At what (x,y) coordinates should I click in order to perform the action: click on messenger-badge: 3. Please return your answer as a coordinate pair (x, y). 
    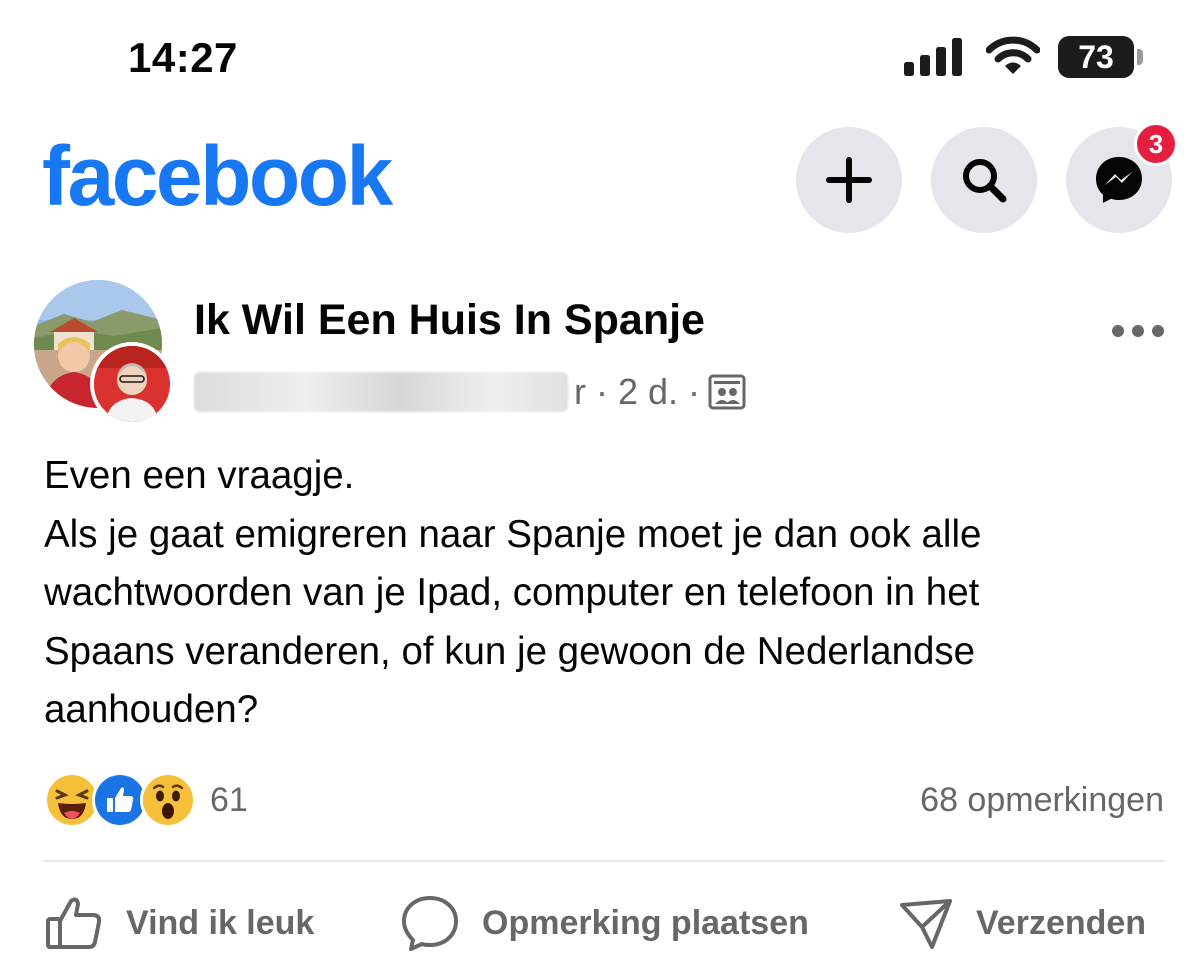
    Looking at the image, I should click on (1156, 144).